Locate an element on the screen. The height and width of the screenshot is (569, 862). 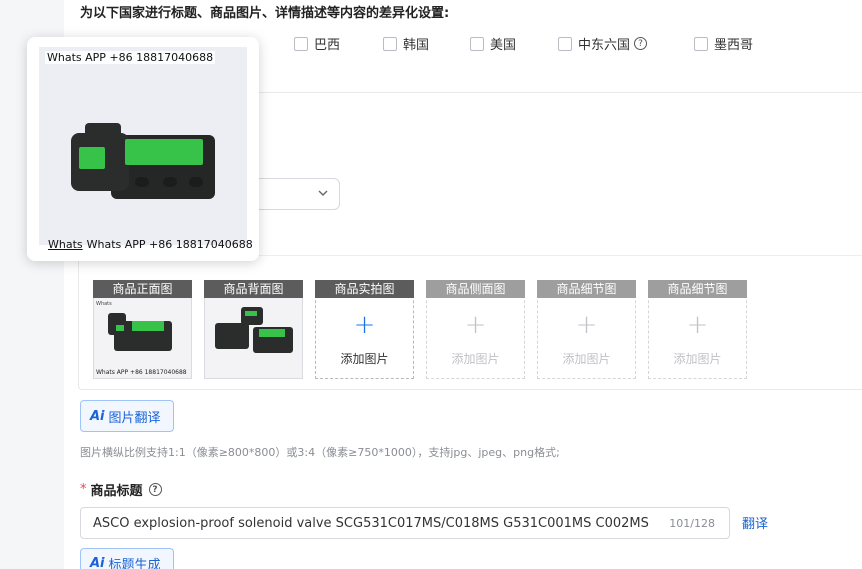
title-translate-link: 翻译 is located at coordinates (755, 522).